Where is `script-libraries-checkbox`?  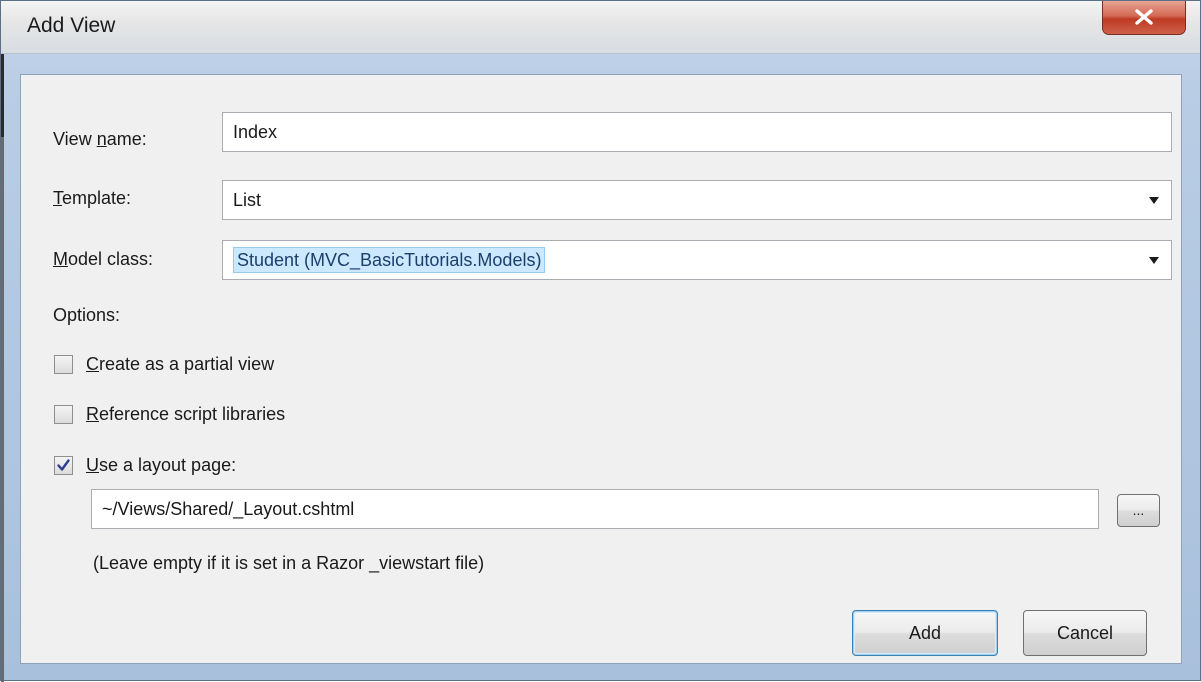 script-libraries-checkbox is located at coordinates (63, 414).